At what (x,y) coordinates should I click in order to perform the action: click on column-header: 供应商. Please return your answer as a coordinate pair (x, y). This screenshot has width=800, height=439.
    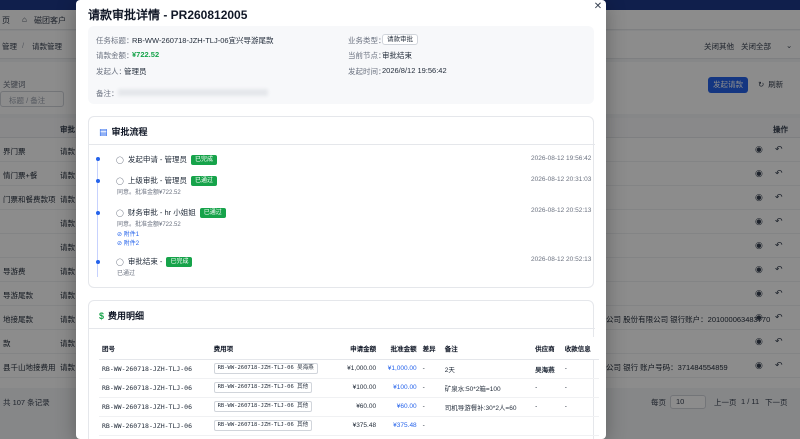
    Looking at the image, I should click on (547, 348).